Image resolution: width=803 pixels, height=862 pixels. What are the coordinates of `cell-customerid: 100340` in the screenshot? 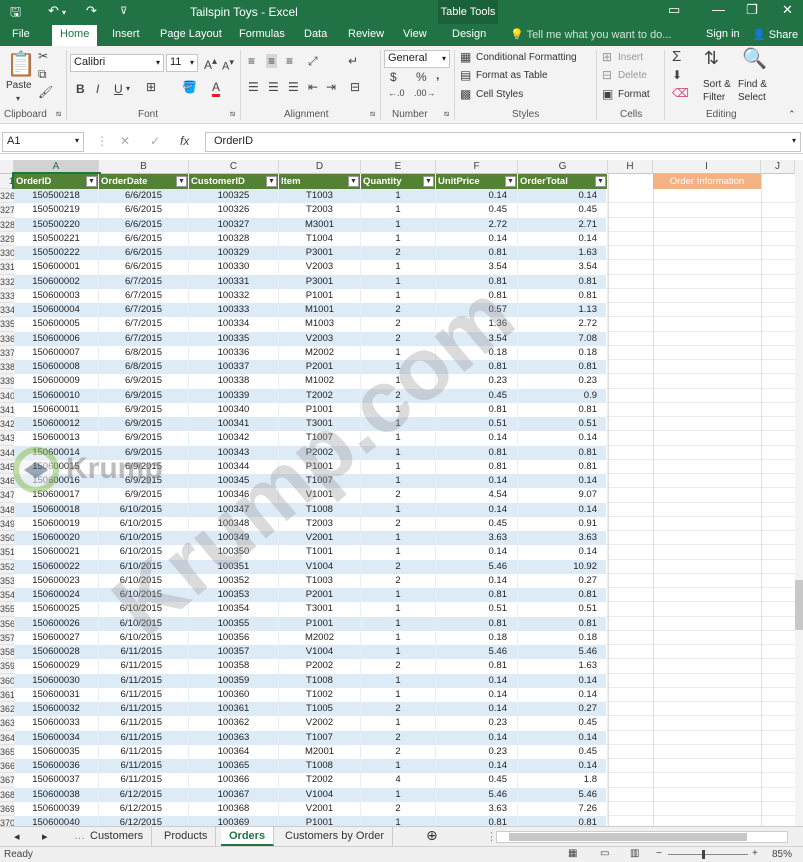 It's located at (234, 409).